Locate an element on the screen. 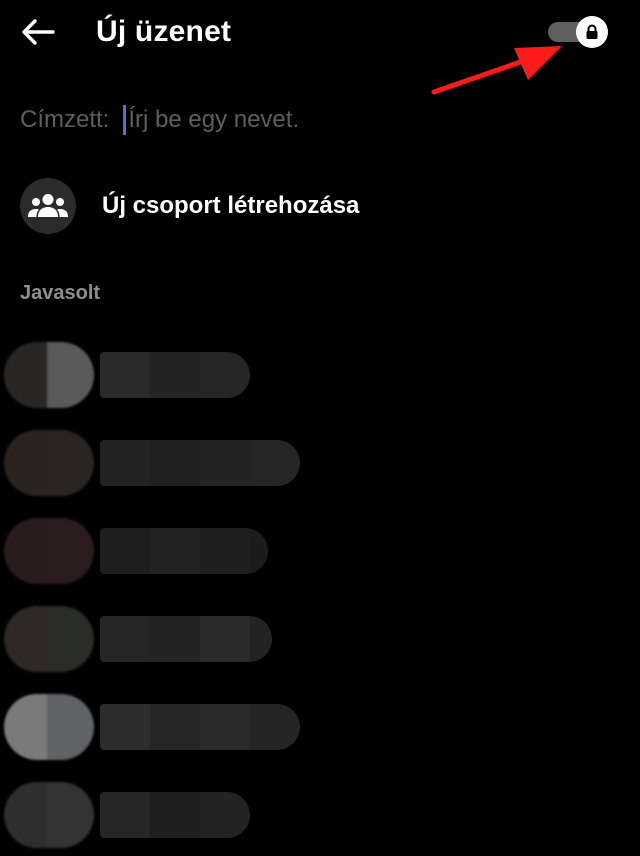 Image resolution: width=640 pixels, height=856 pixels. recipient-search-input is located at coordinates (318, 120).